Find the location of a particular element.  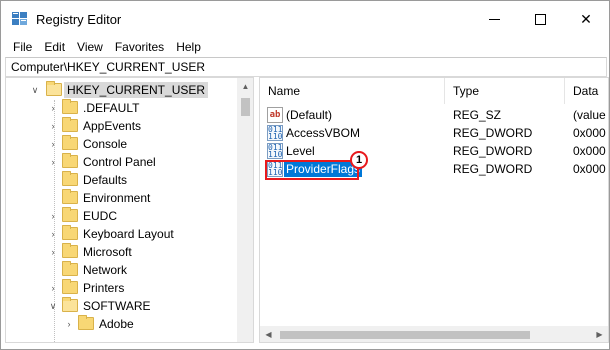

tree-item-label: Keyboard Layout is located at coordinates (128, 234).